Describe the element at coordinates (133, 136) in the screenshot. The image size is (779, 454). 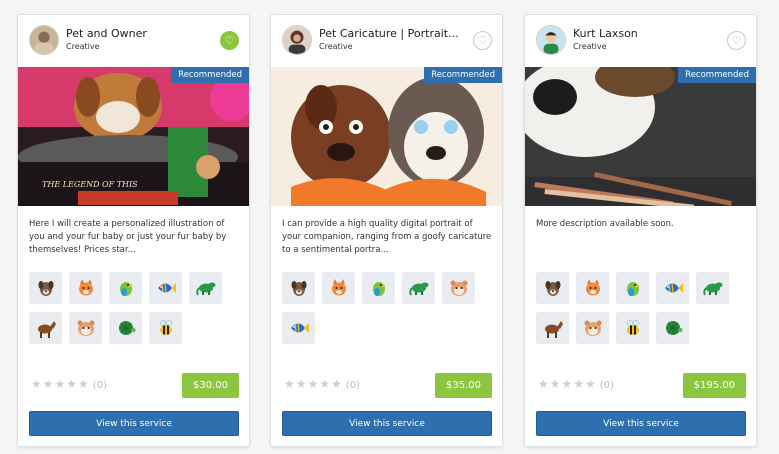
I see `service-image: THE LEGEND OF THIS Recommended` at that location.